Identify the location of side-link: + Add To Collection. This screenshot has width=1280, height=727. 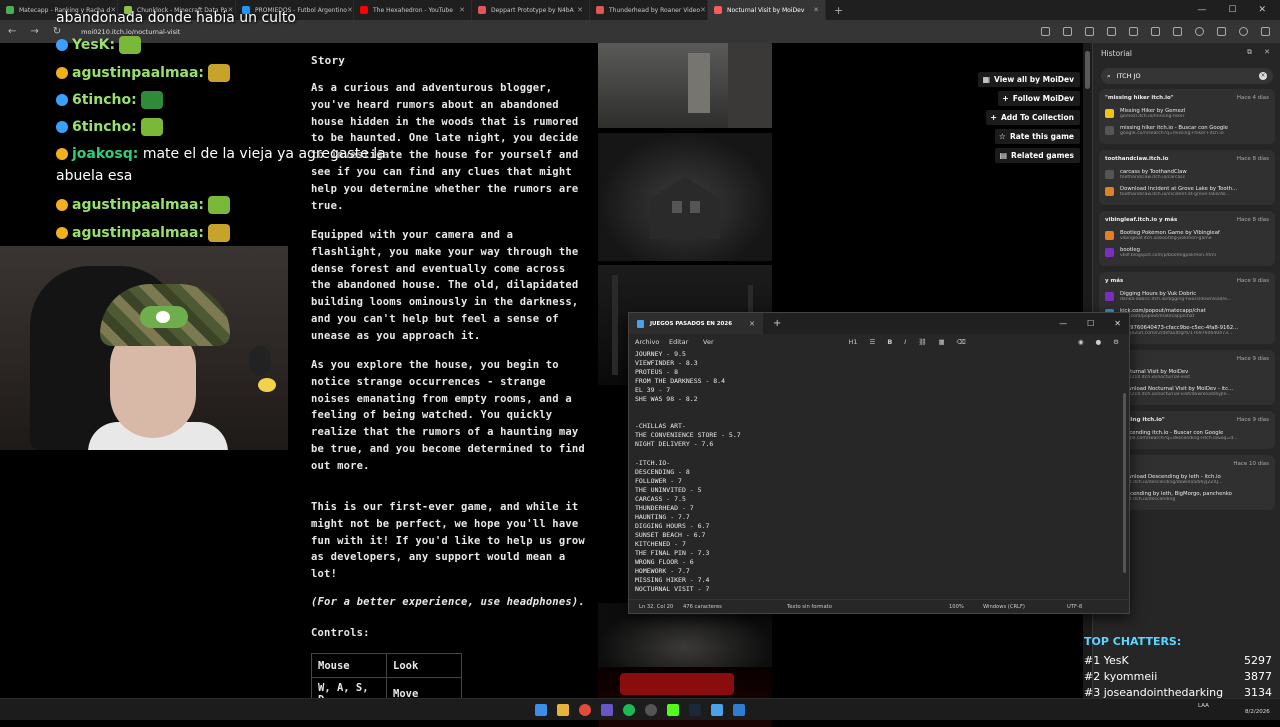
(1033, 117).